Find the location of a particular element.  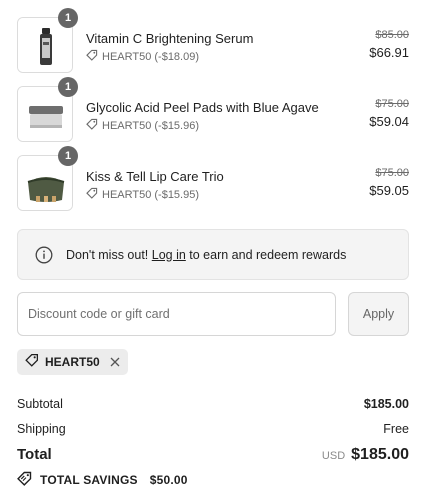

discount-line: HEART50 (-$15.96) is located at coordinates (142, 125).